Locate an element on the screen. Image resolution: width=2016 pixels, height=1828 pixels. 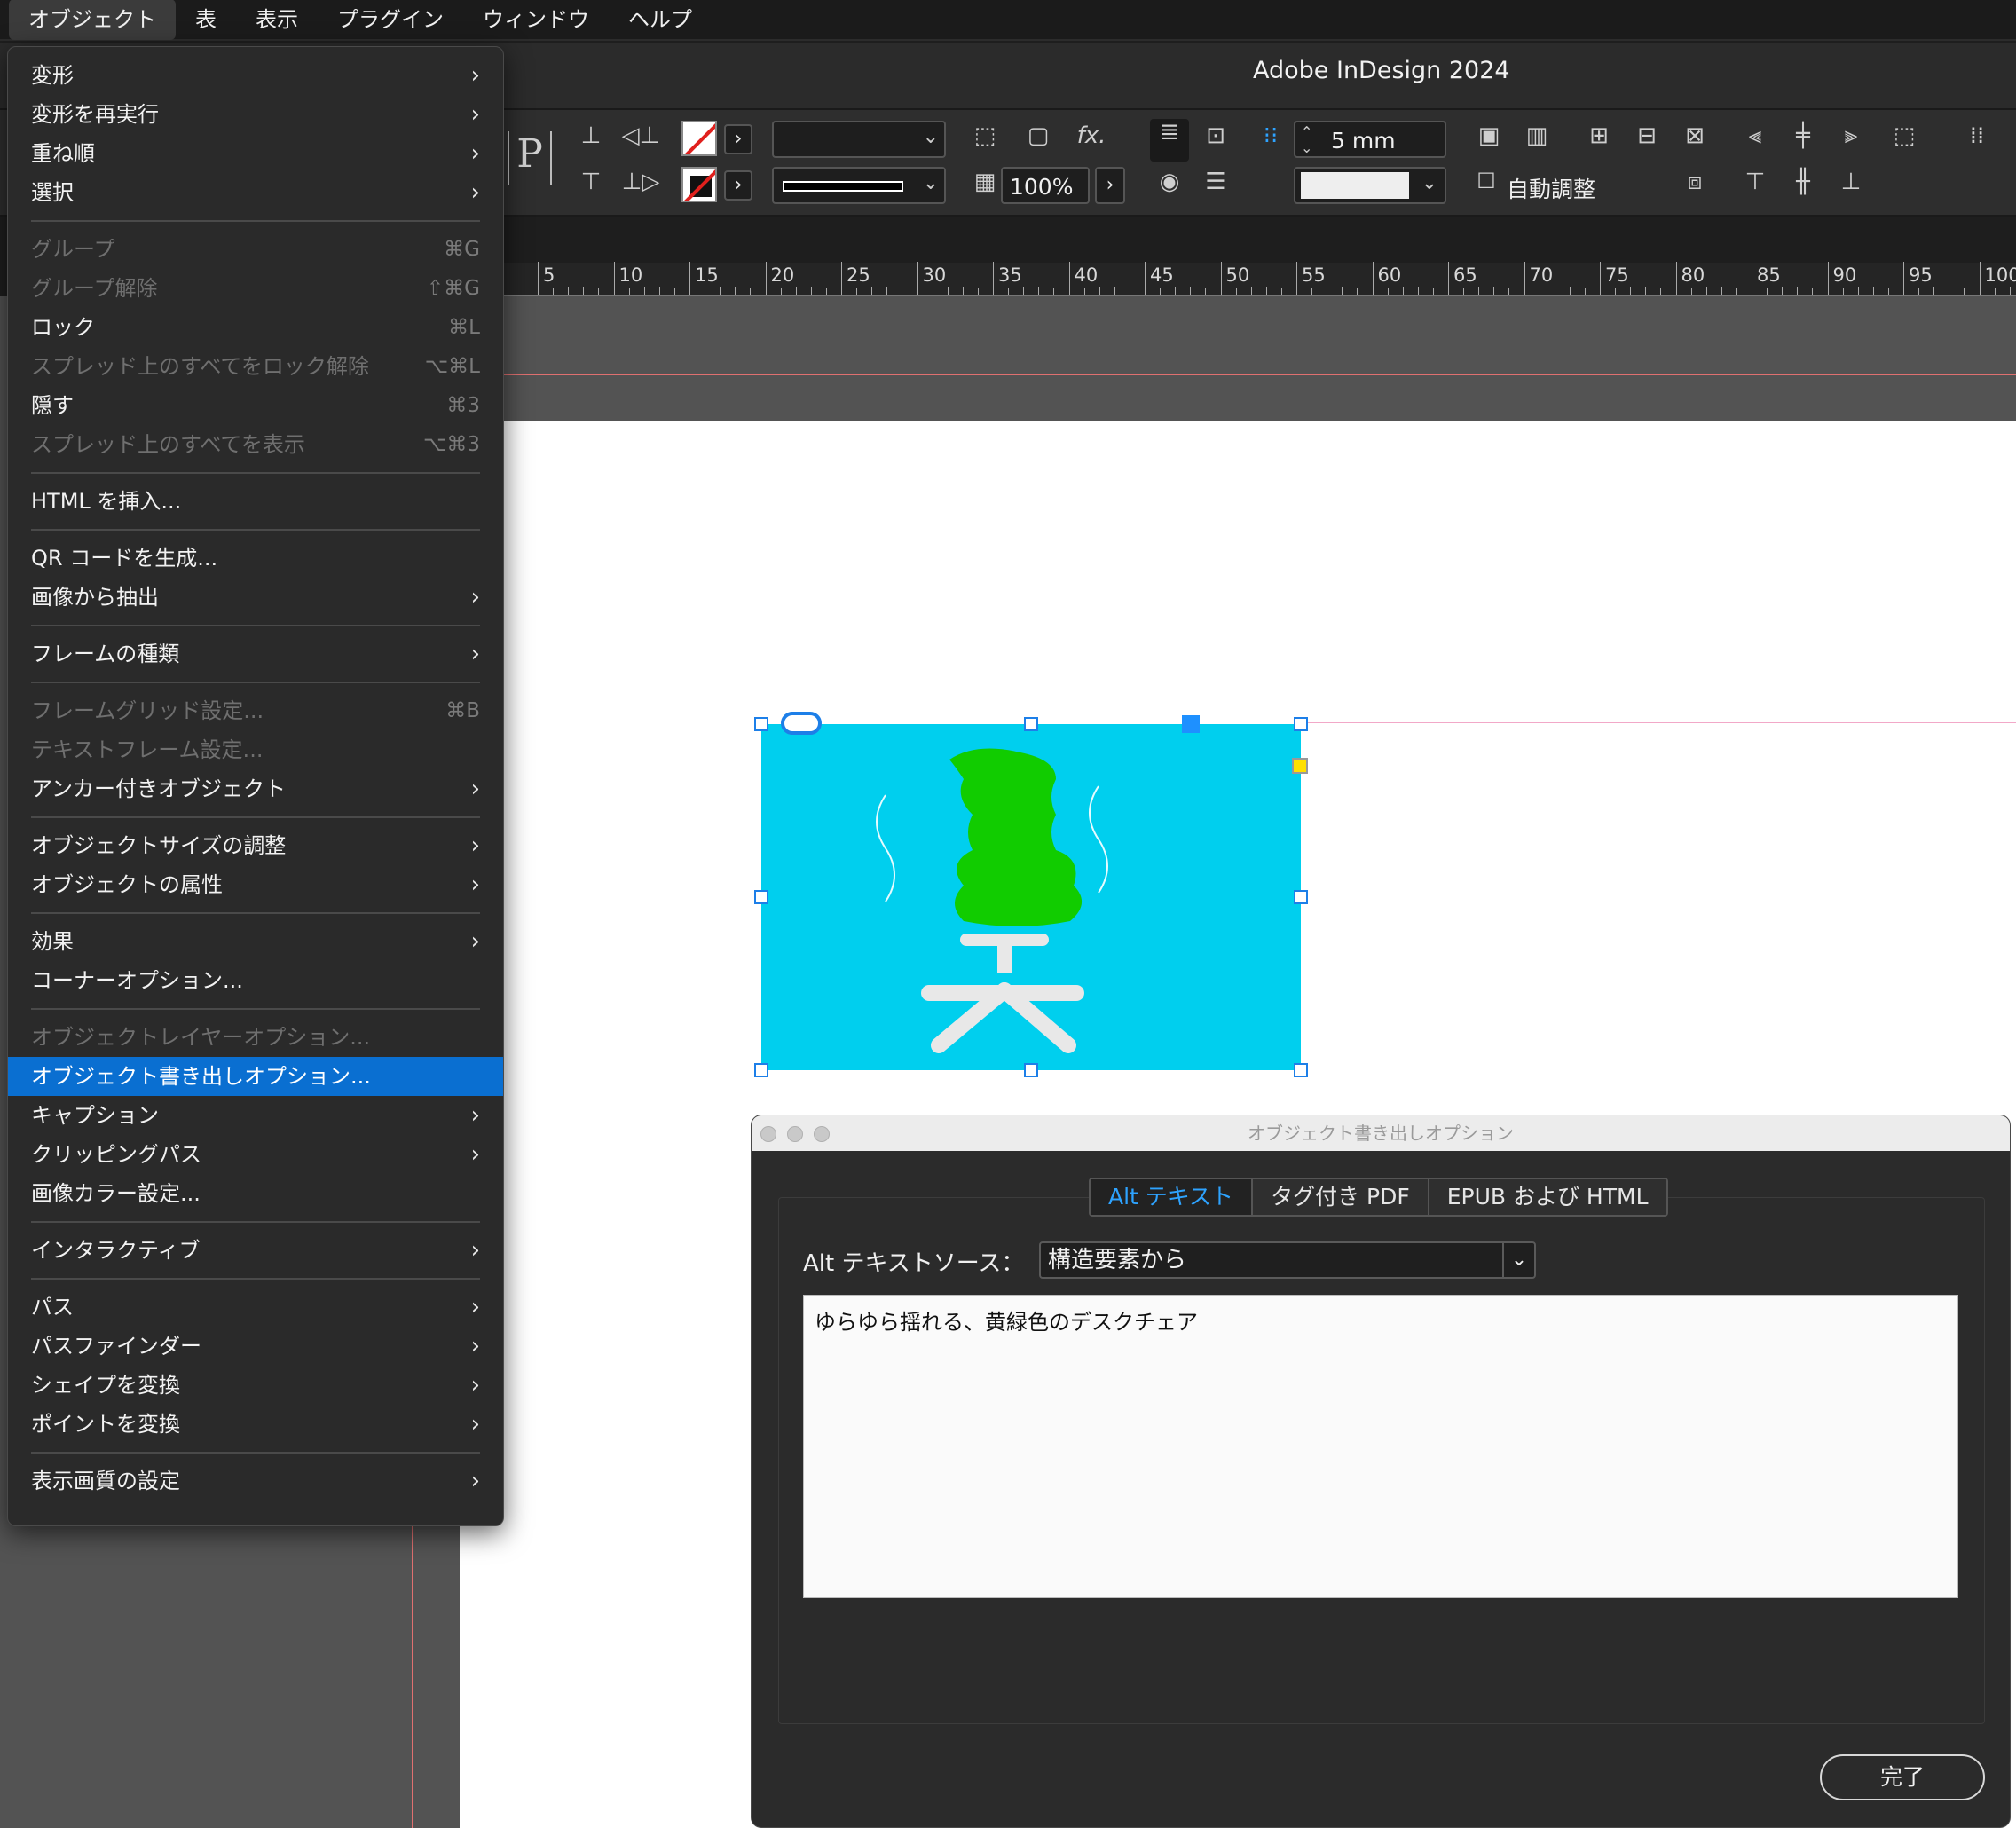
fill-swatch is located at coordinates (699, 138).